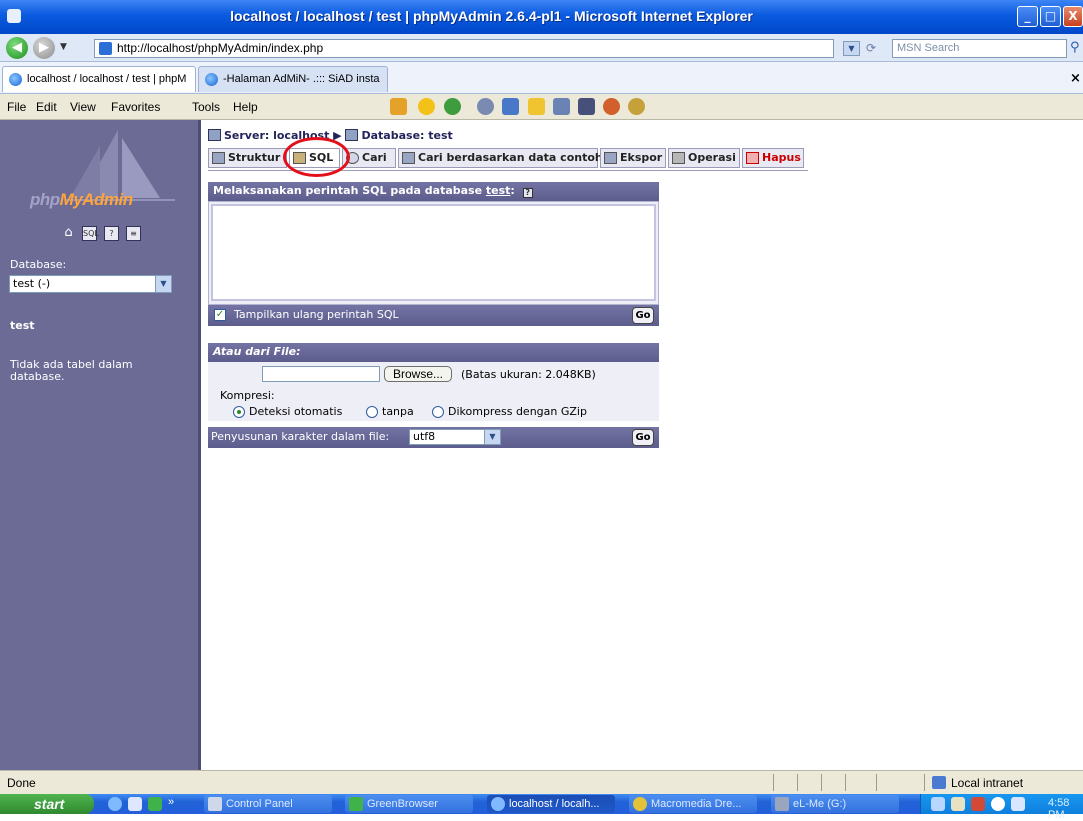 Image resolution: width=1083 pixels, height=821 pixels. What do you see at coordinates (464, 48) in the screenshot?
I see `address-input: http://localhost/phpMyAdmin/index.php` at bounding box center [464, 48].